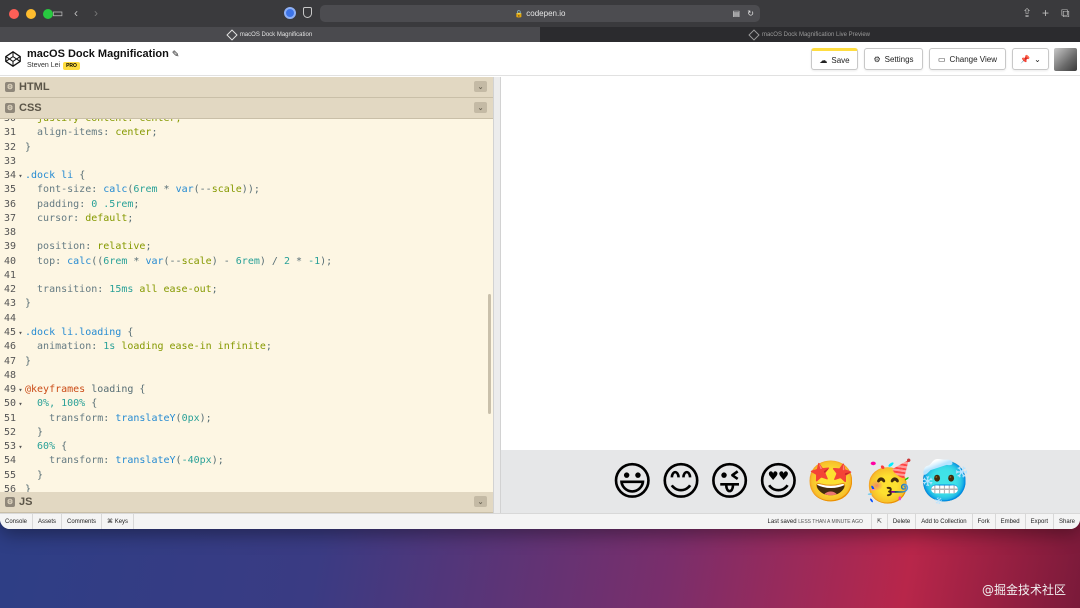 This screenshot has height=608, width=1080. I want to click on tab-overview-icon: ⧉, so click(1065, 13).